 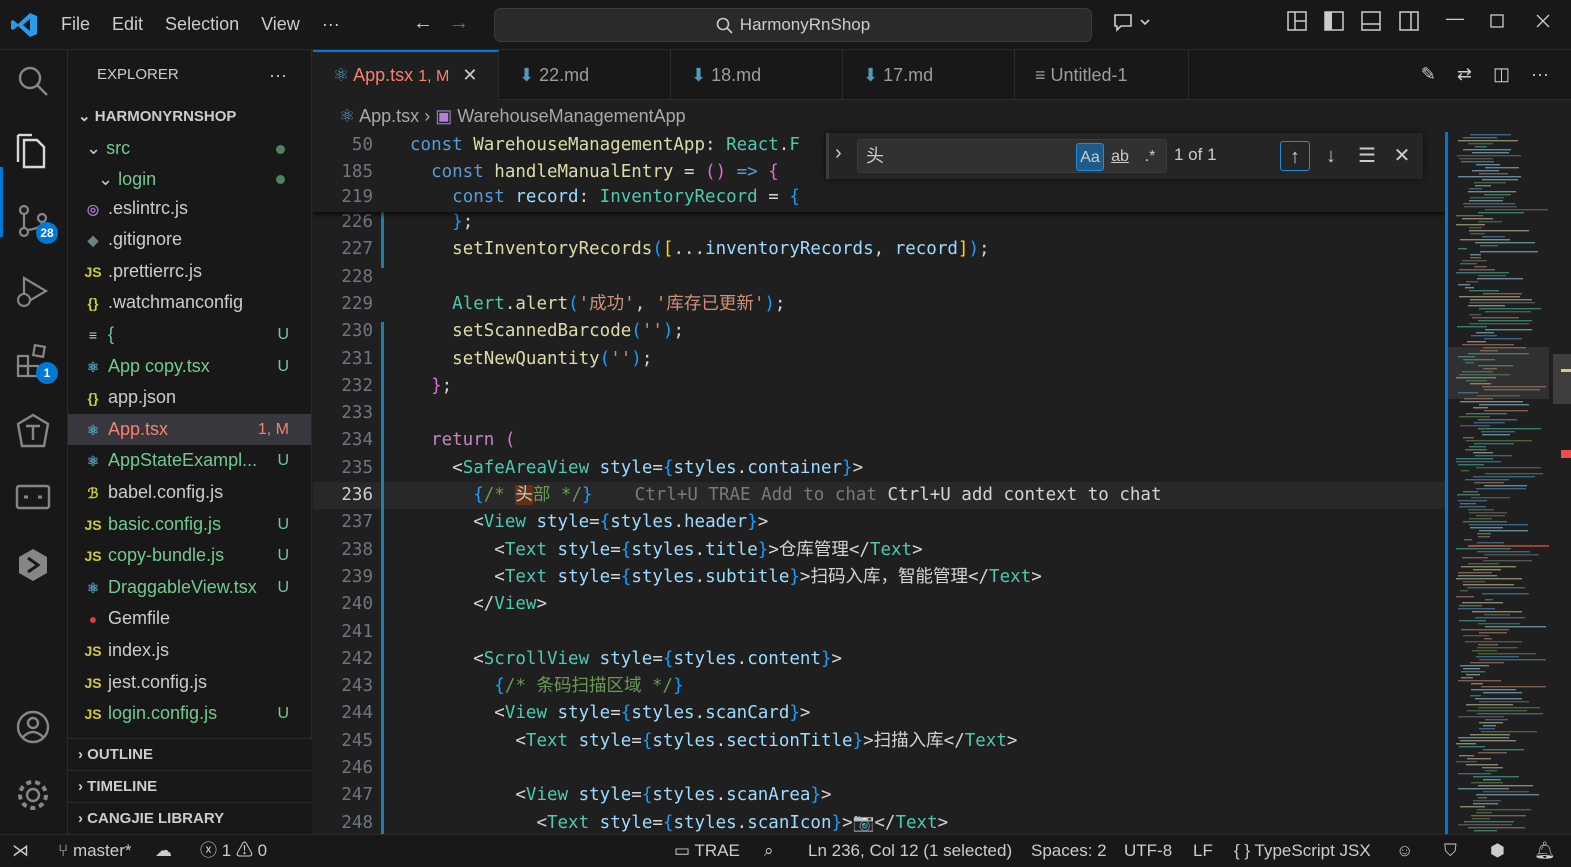 I want to click on minimap, so click(x=1501, y=483).